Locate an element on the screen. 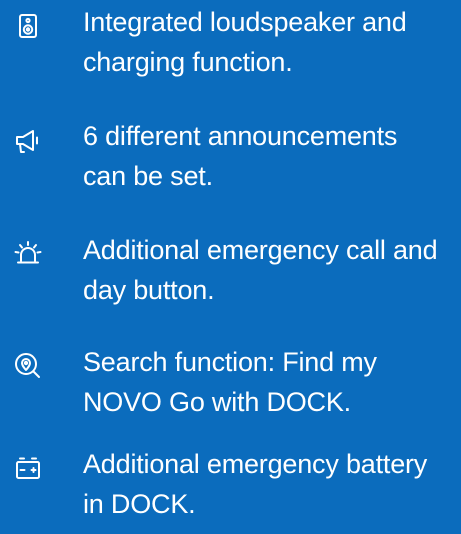  feature-text: 6 different announcements can be set. is located at coordinates (268, 156).